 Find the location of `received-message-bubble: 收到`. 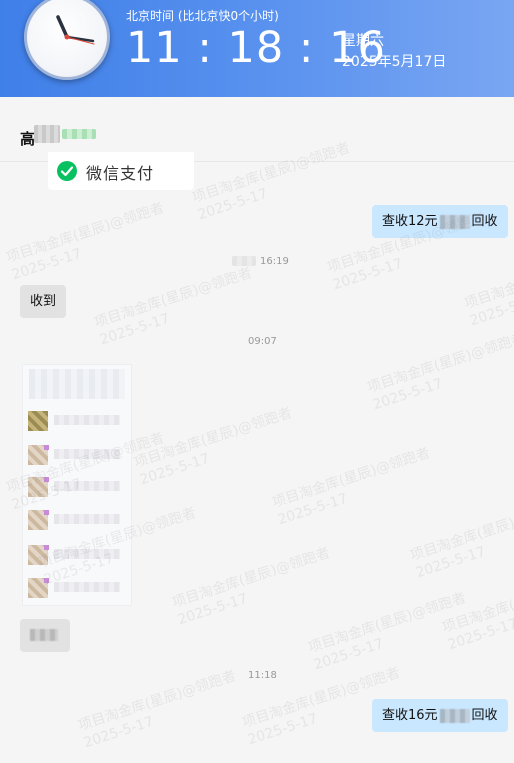

received-message-bubble: 收到 is located at coordinates (43, 301).